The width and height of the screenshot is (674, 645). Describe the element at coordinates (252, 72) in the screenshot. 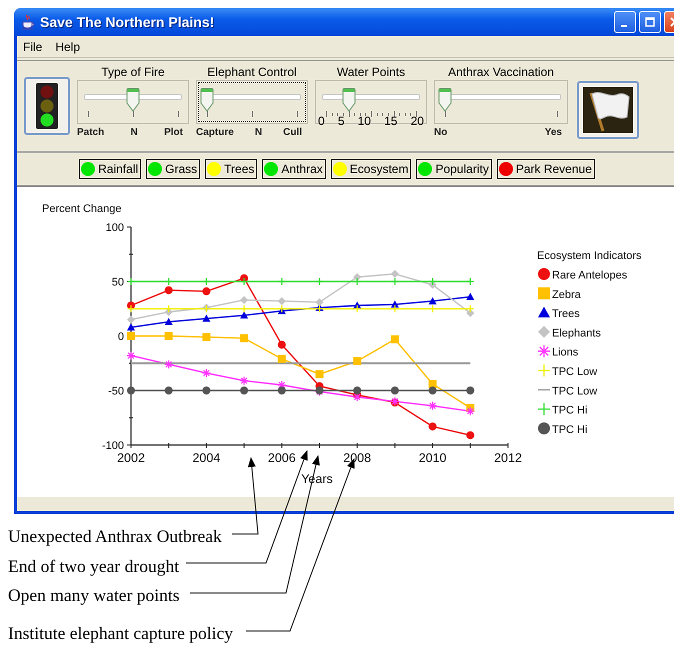

I see `slider-title: Elephant Control` at that location.